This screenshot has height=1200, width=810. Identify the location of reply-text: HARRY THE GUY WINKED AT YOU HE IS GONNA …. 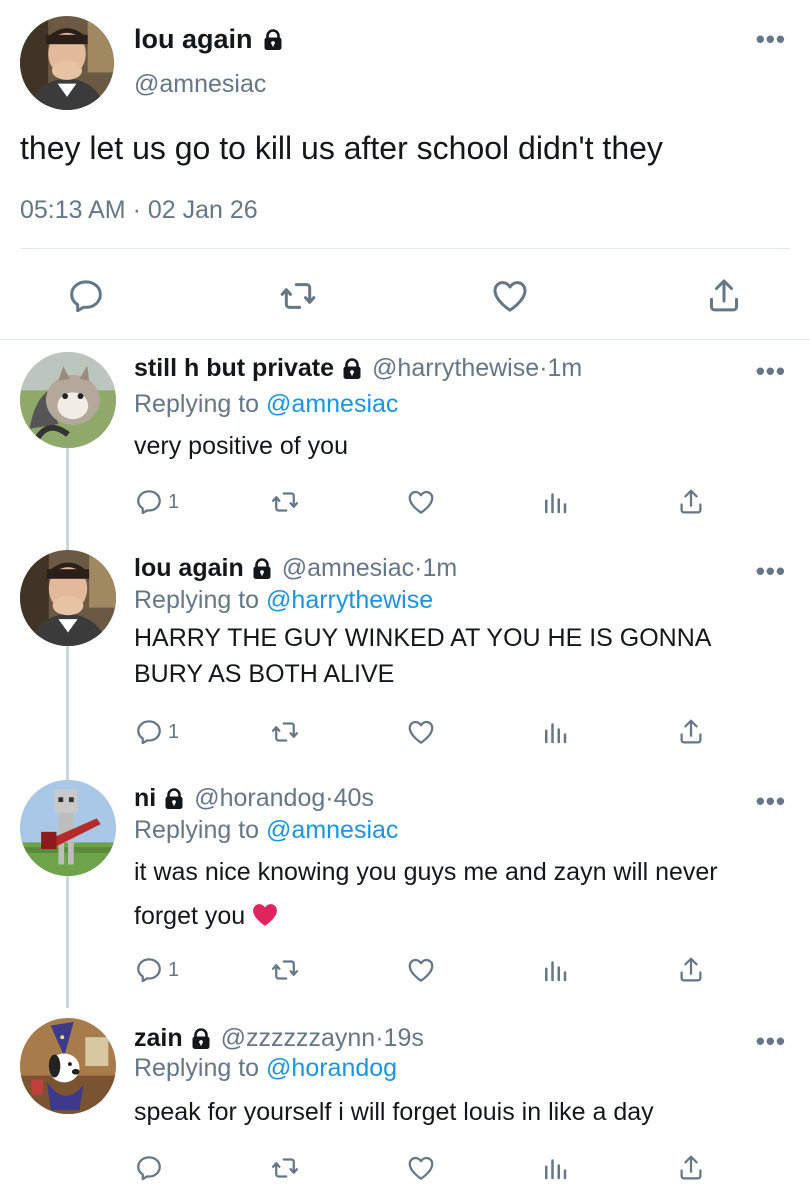
(422, 656).